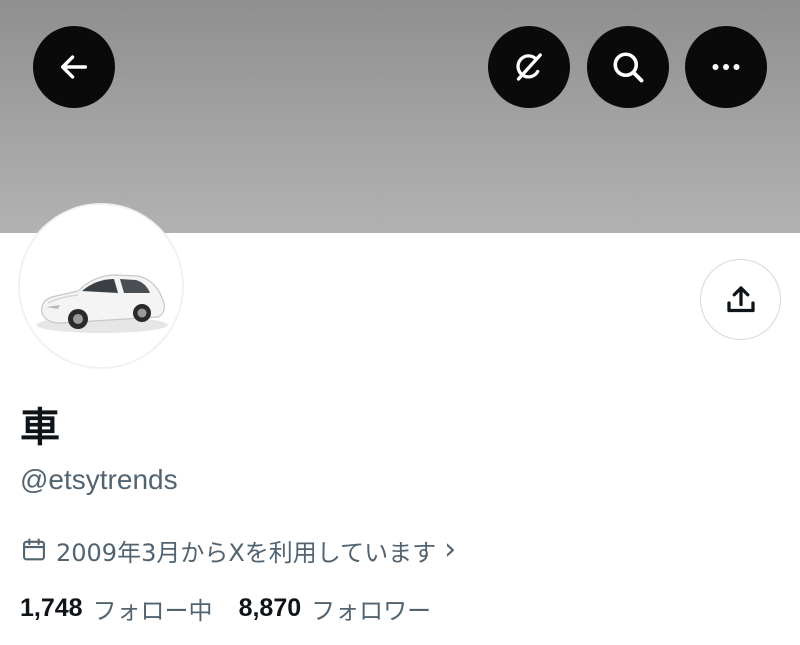  I want to click on more-button, so click(726, 67).